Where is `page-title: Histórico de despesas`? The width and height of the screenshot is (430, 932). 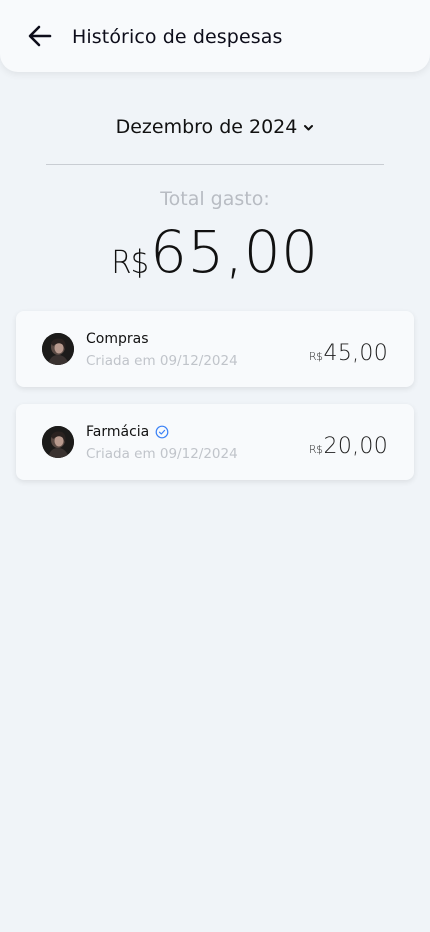 page-title: Histórico de despesas is located at coordinates (177, 37).